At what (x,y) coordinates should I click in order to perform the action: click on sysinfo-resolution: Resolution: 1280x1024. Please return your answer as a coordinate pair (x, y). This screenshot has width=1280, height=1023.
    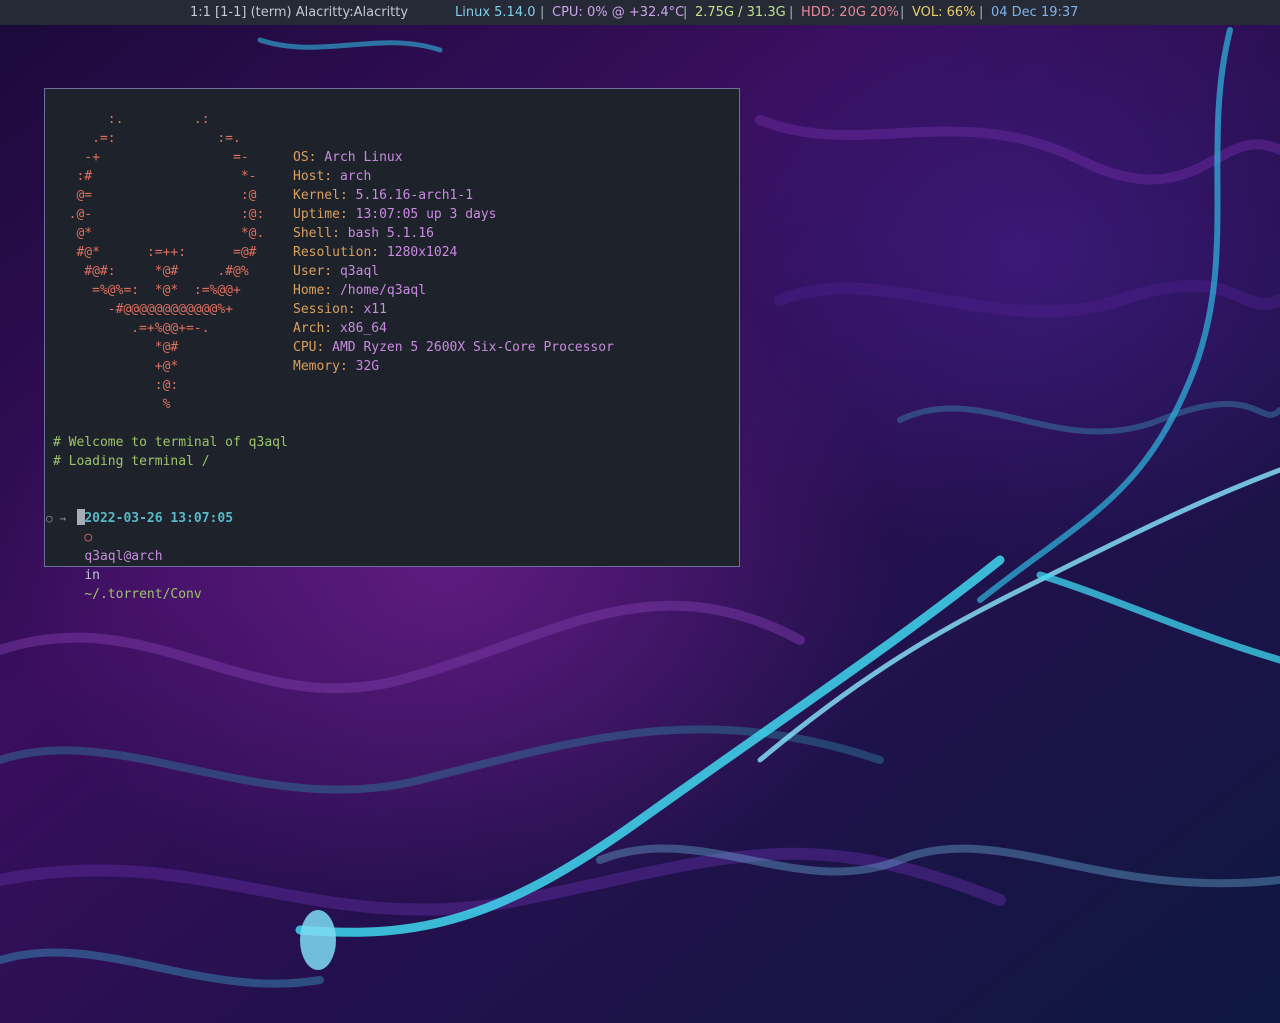
    Looking at the image, I should click on (375, 252).